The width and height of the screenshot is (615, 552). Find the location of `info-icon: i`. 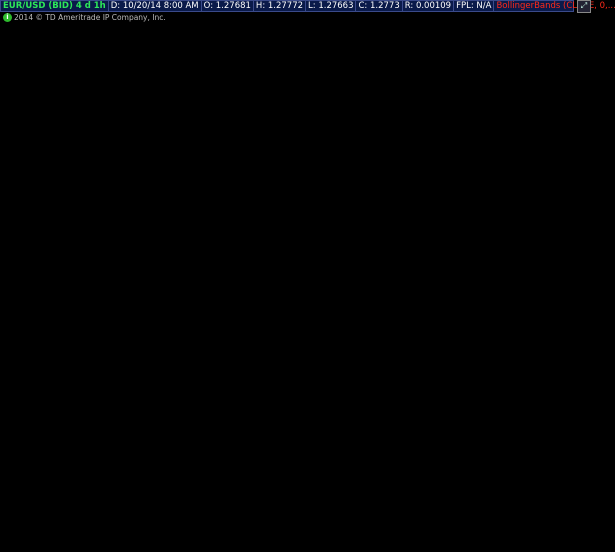

info-icon: i is located at coordinates (7, 17).